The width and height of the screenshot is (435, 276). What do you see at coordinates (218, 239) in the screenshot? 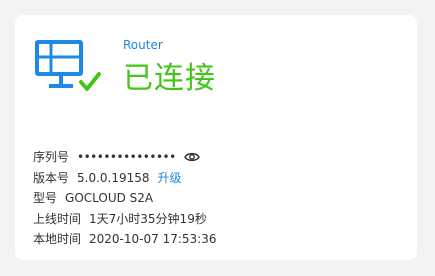
I see `local-time-row: 本地时间 2020-10-07 17:53:36` at bounding box center [218, 239].